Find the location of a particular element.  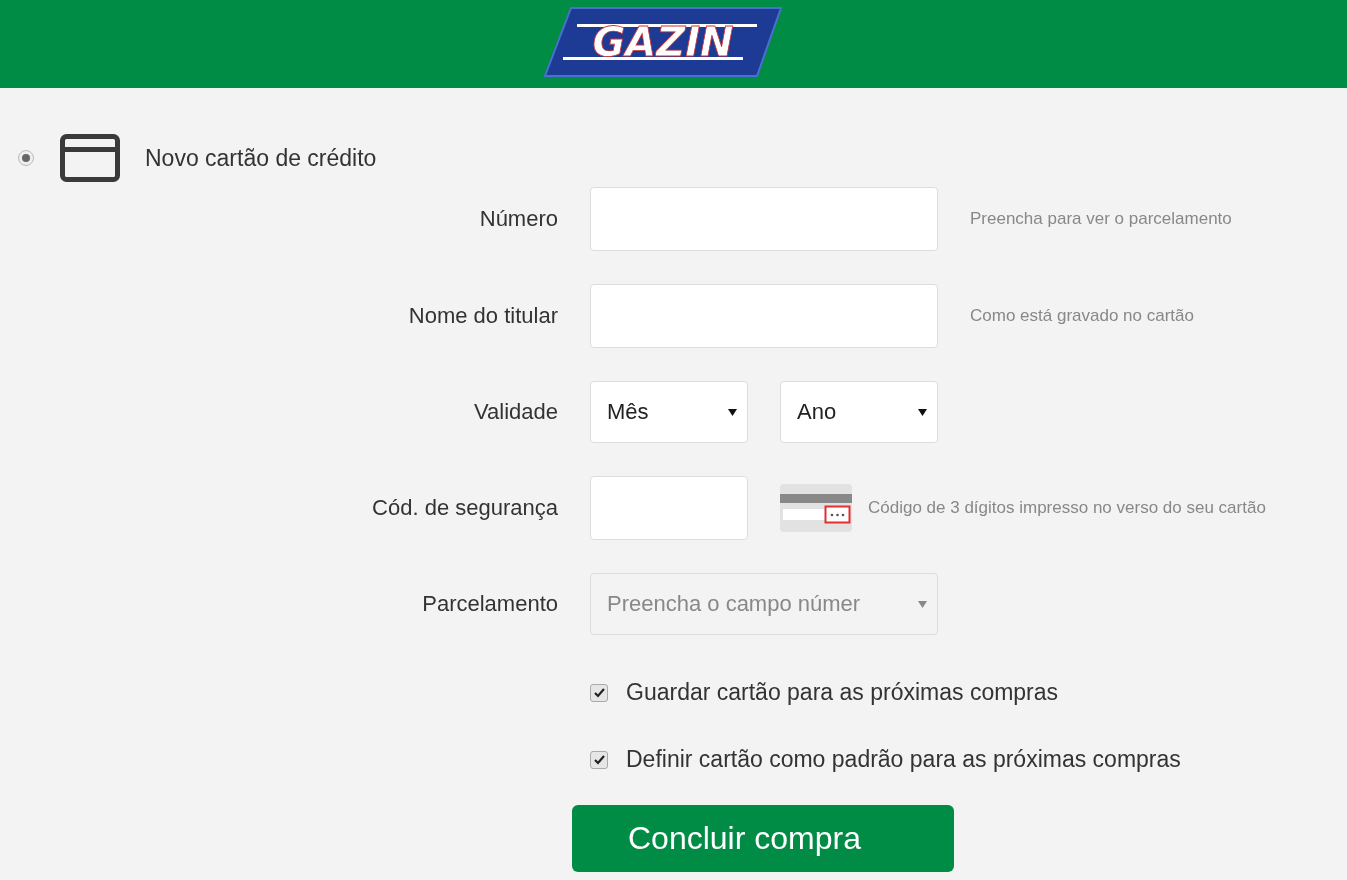

field-label: Nome do titular is located at coordinates (483, 316).